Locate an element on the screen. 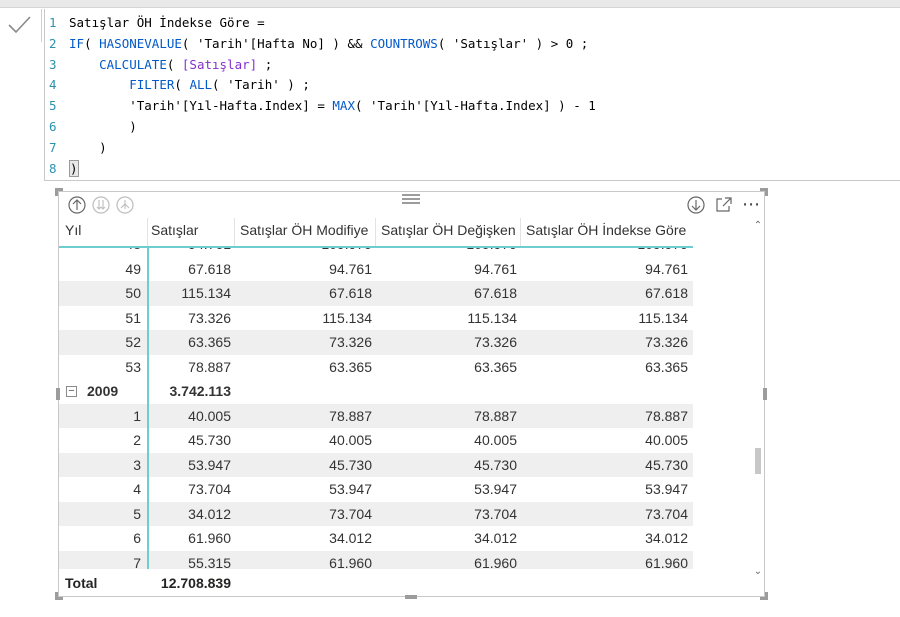  line-number: 7 is located at coordinates (53, 147).